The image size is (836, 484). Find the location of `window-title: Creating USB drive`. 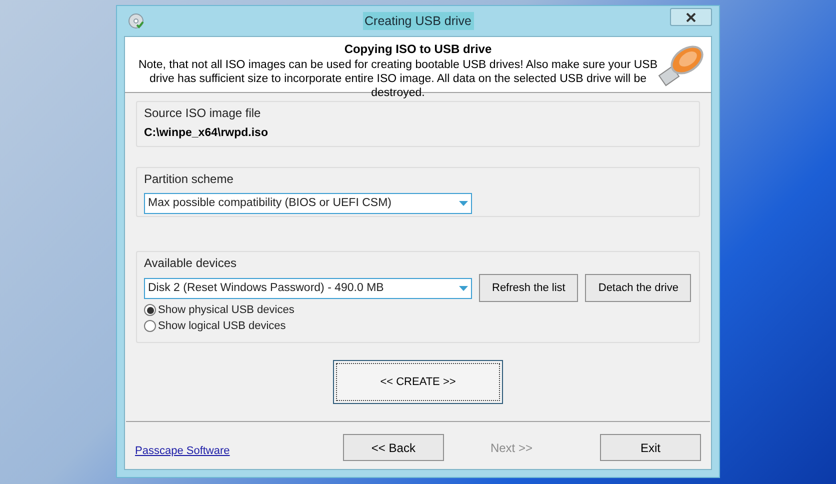

window-title: Creating USB drive is located at coordinates (418, 21).